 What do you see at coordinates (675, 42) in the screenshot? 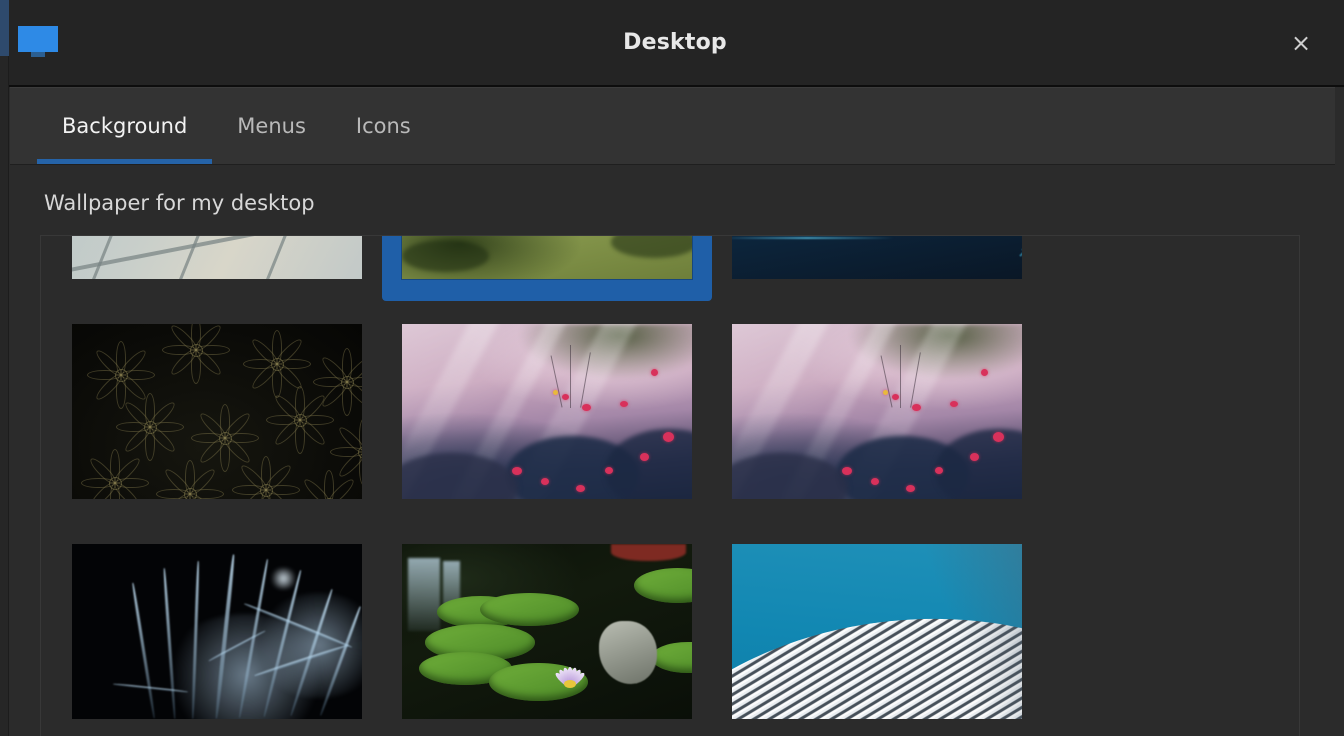
I see `page-title: Desktop` at bounding box center [675, 42].